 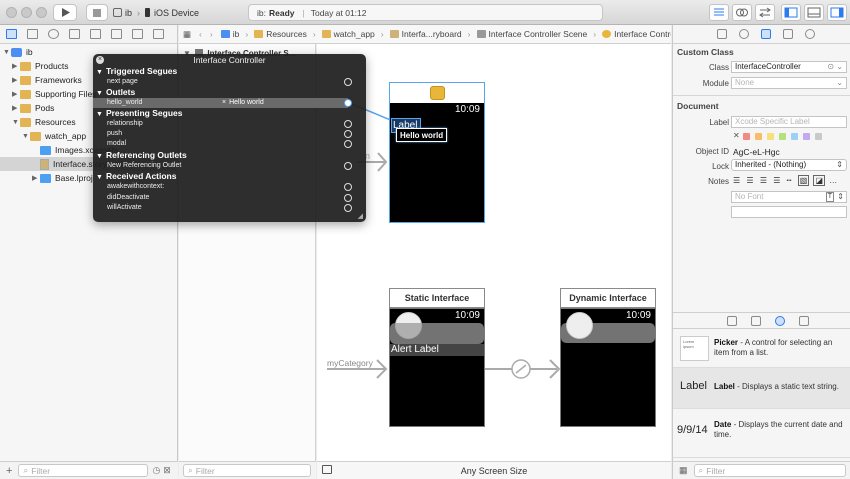 I want to click on toggle-utilities-button, so click(x=837, y=12).